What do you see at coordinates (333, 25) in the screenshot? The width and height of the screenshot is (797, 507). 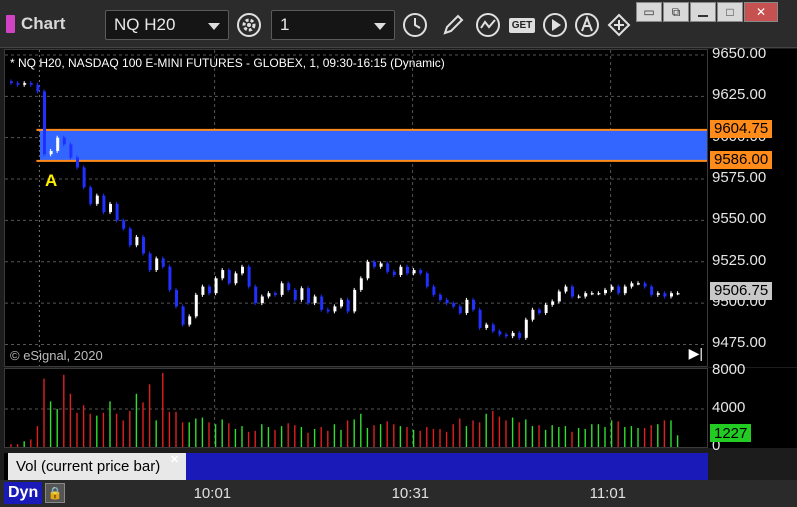 I see `interval-field: 1` at bounding box center [333, 25].